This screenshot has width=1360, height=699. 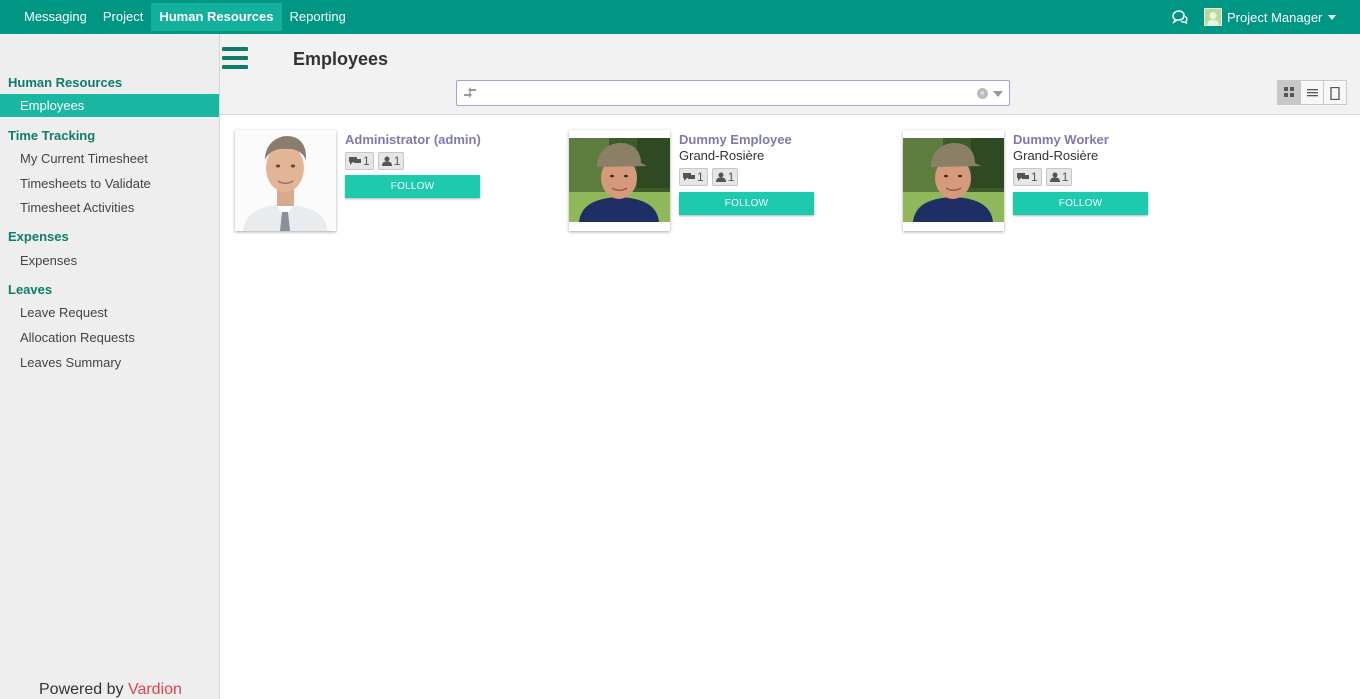 I want to click on menu-project: Project, so click(x=123, y=17).